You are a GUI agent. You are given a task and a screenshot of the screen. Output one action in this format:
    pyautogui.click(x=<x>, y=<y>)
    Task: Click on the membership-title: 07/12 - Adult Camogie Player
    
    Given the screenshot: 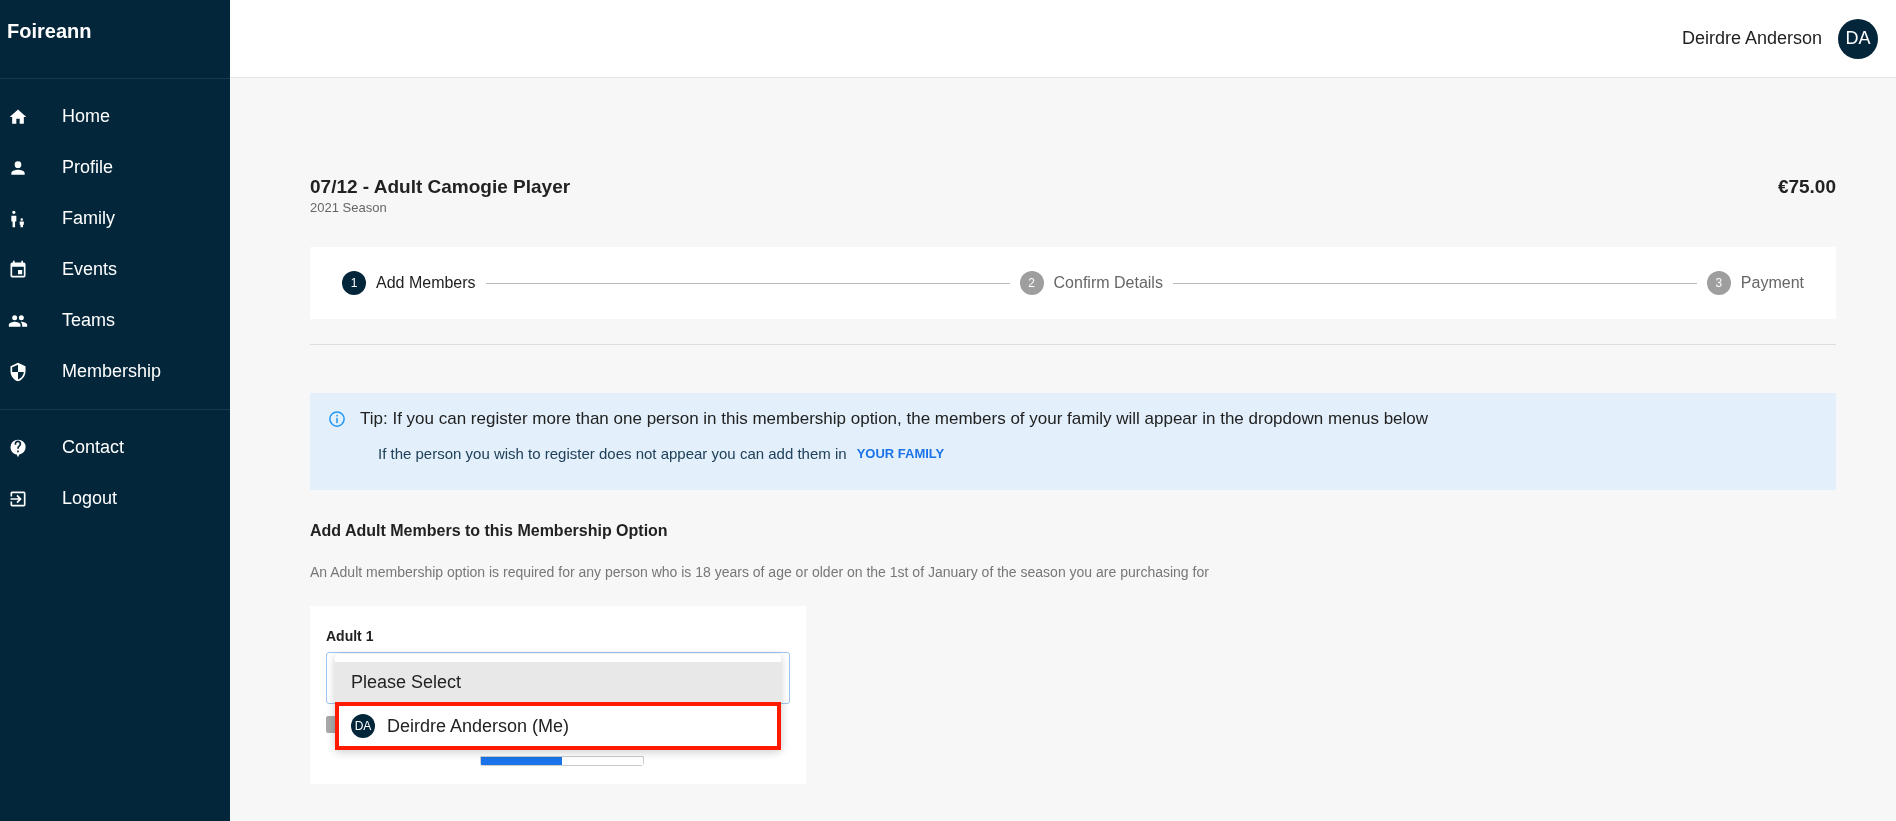 What is the action you would take?
    pyautogui.click(x=440, y=187)
    